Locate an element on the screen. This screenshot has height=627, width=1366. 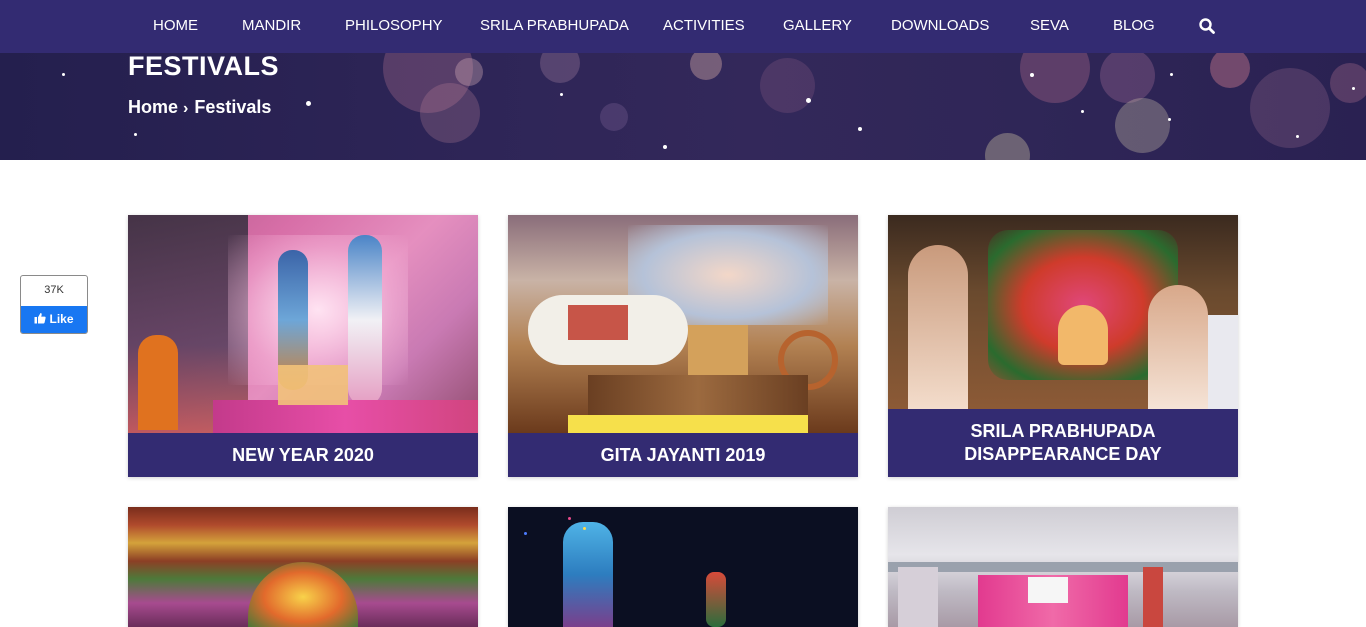
festival-card: GITA JAYANTI 2019 is located at coordinates (683, 346).